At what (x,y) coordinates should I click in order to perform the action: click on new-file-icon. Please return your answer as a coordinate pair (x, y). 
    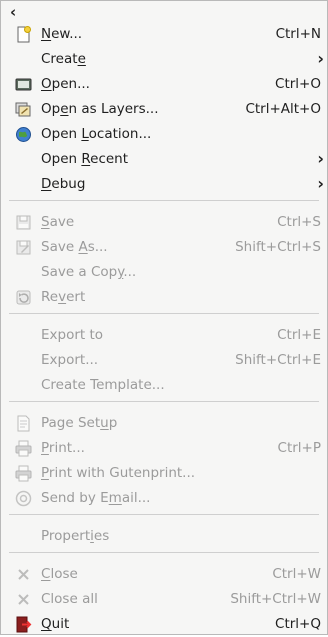
    Looking at the image, I should click on (23, 34).